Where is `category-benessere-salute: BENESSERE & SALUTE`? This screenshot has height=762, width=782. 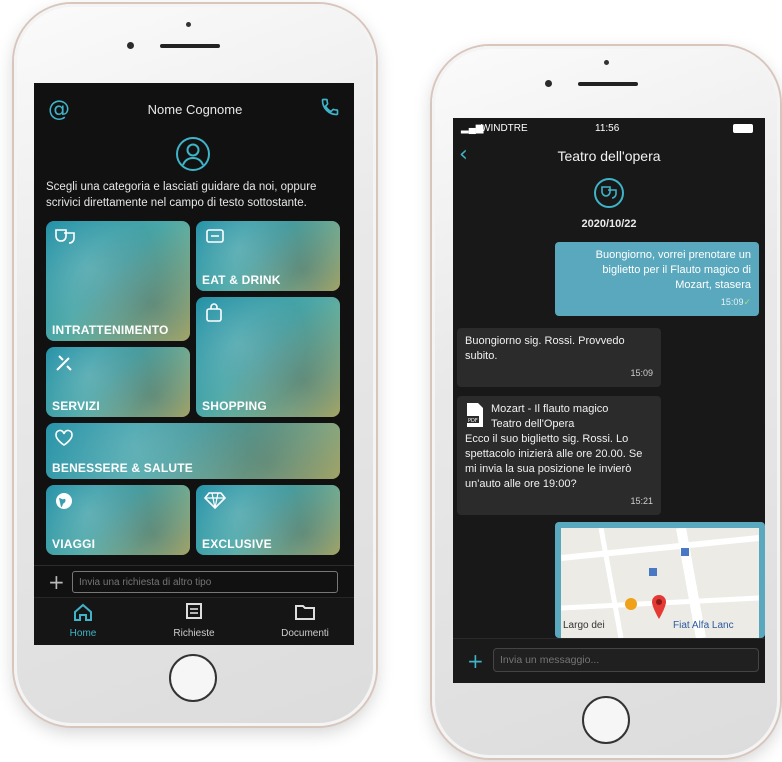
category-benessere-salute: BENESSERE & SALUTE is located at coordinates (193, 451).